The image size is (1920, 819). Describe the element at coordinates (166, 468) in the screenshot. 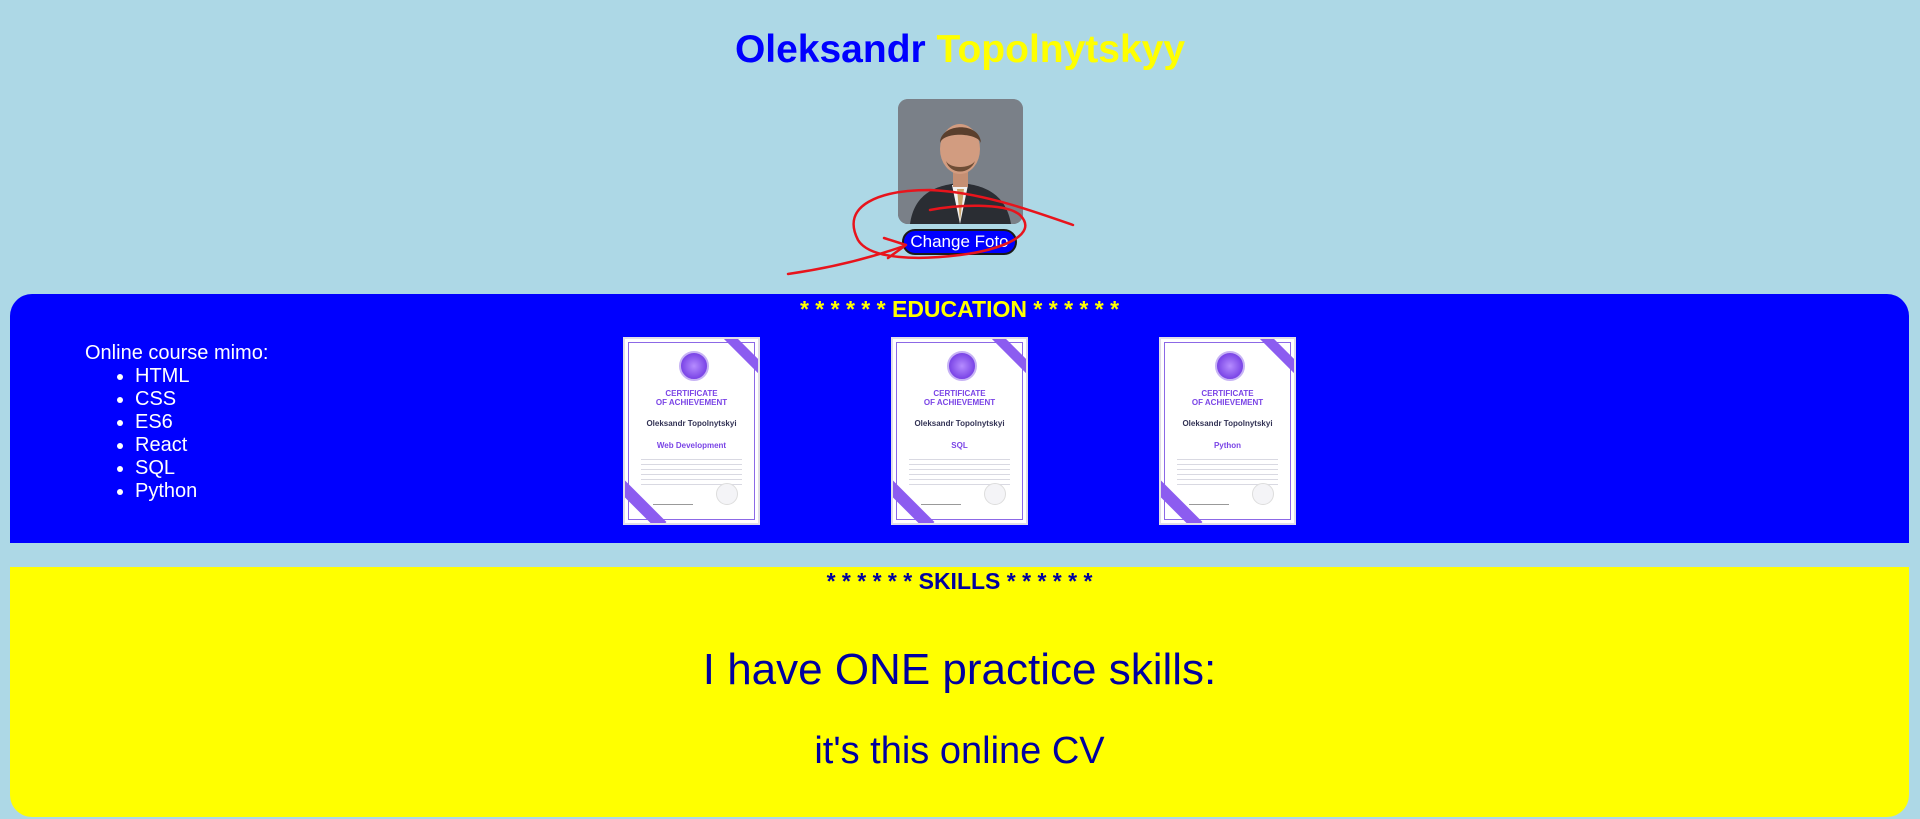

I see `course-item: SQL` at that location.